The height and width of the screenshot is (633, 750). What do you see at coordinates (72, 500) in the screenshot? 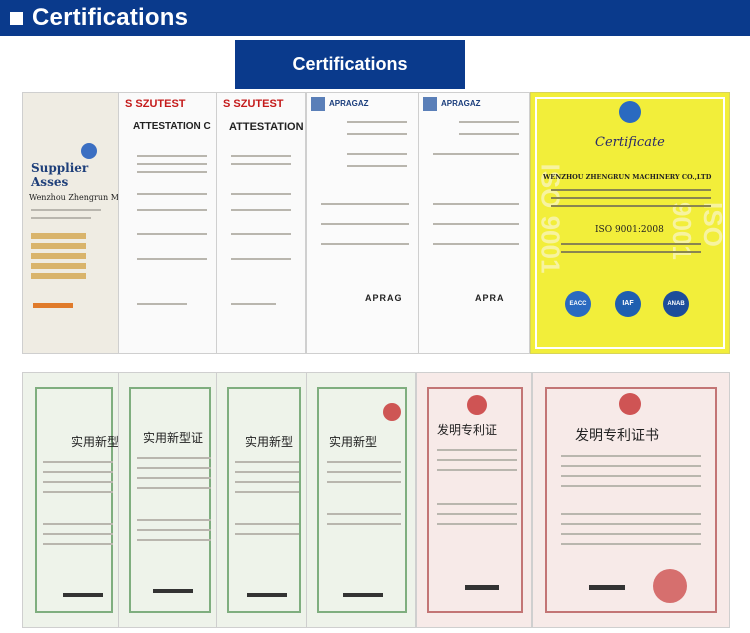
I see `certificate-utility-model-1: 实用新型` at bounding box center [72, 500].